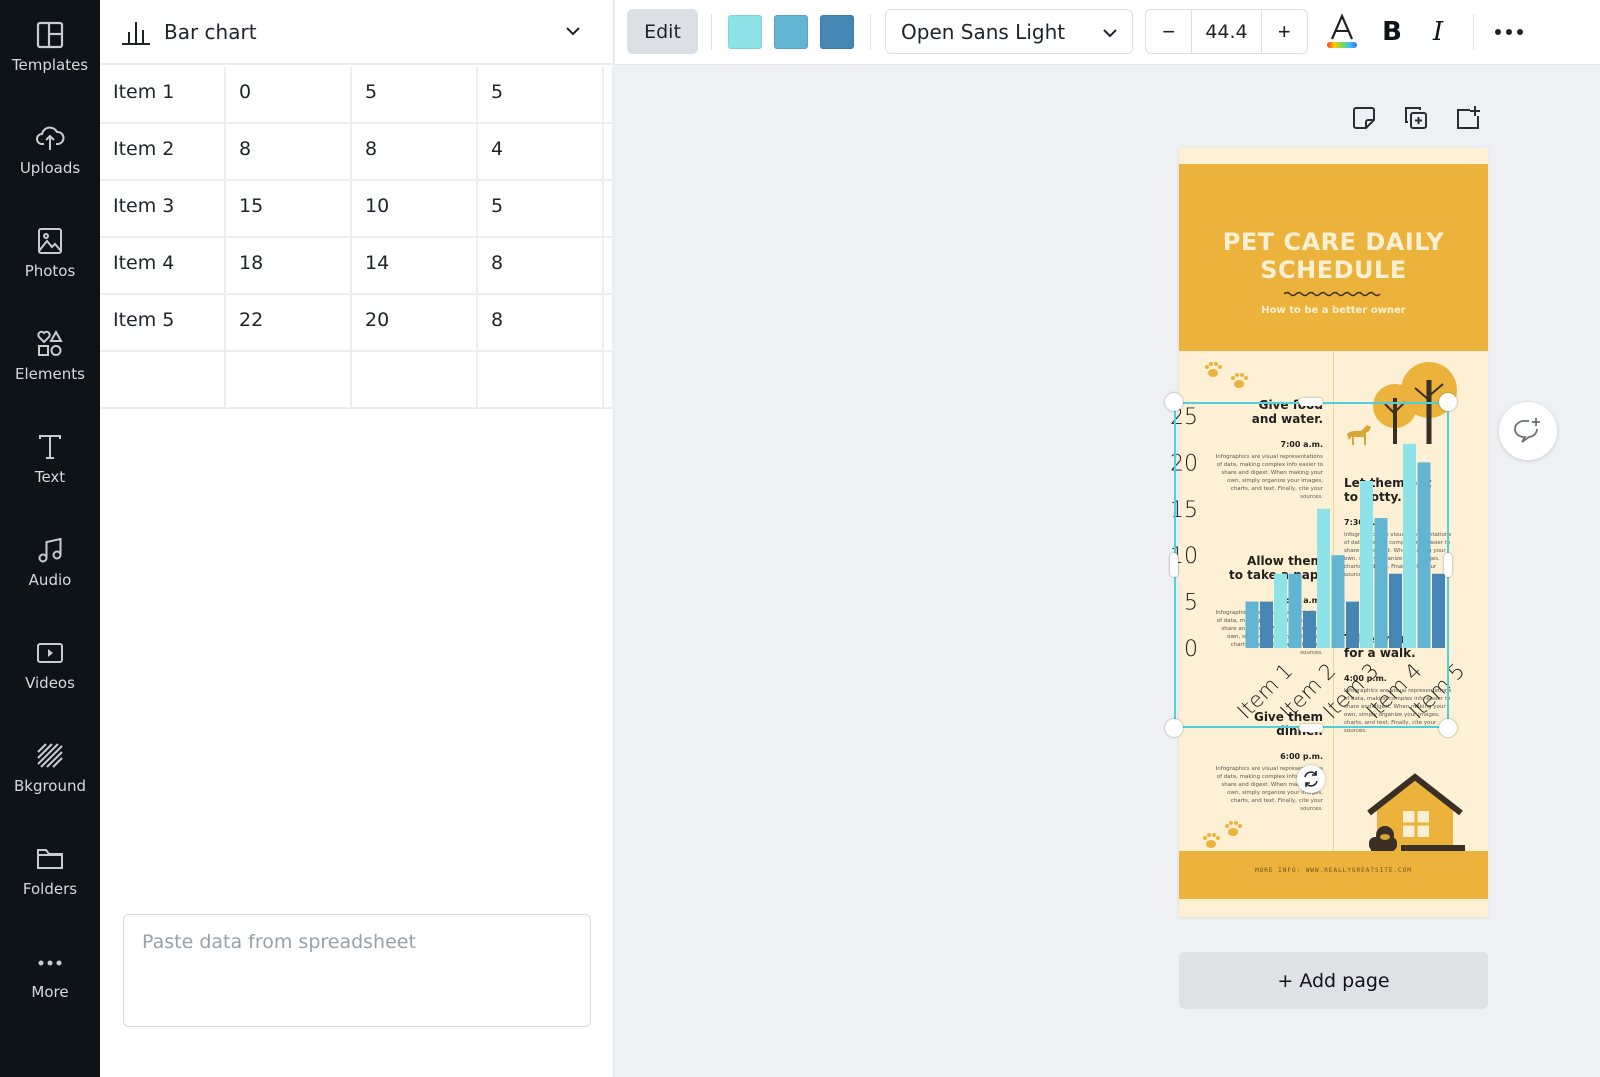  What do you see at coordinates (1226, 31) in the screenshot?
I see `font-size-input: 44.4` at bounding box center [1226, 31].